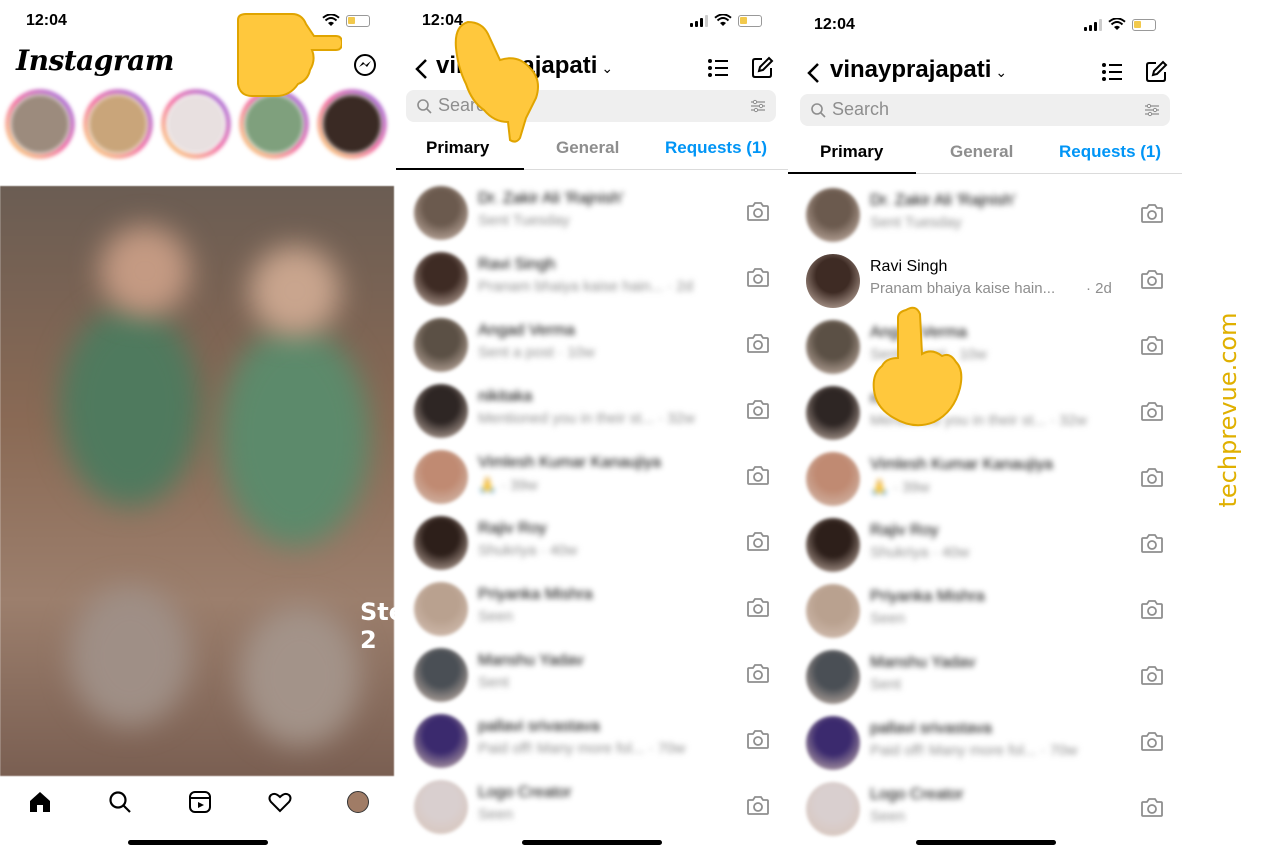  Describe the element at coordinates (985, 26) in the screenshot. I see `status-bar: 12:04` at that location.